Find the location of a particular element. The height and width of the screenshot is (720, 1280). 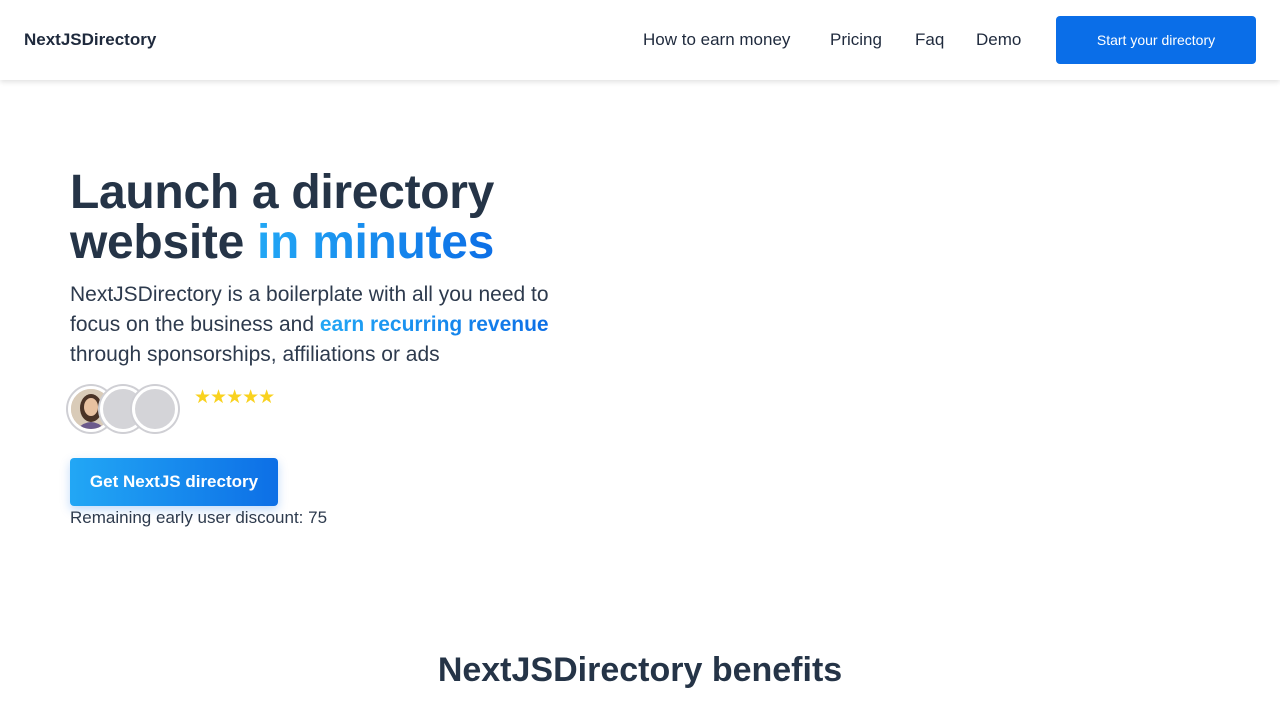

brand-logo: NextJSDirectory is located at coordinates (90, 40).